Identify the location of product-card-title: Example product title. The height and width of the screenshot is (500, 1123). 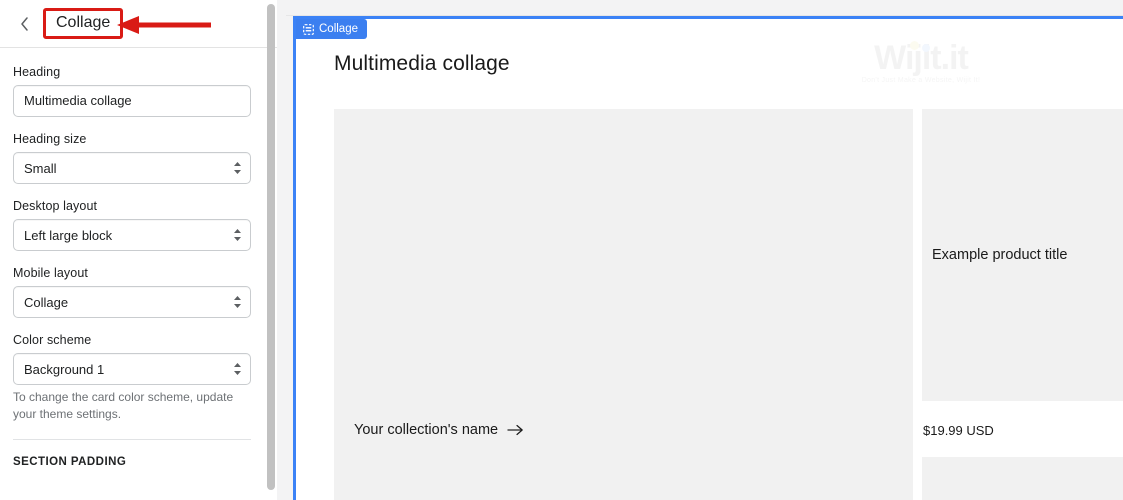
(1000, 255).